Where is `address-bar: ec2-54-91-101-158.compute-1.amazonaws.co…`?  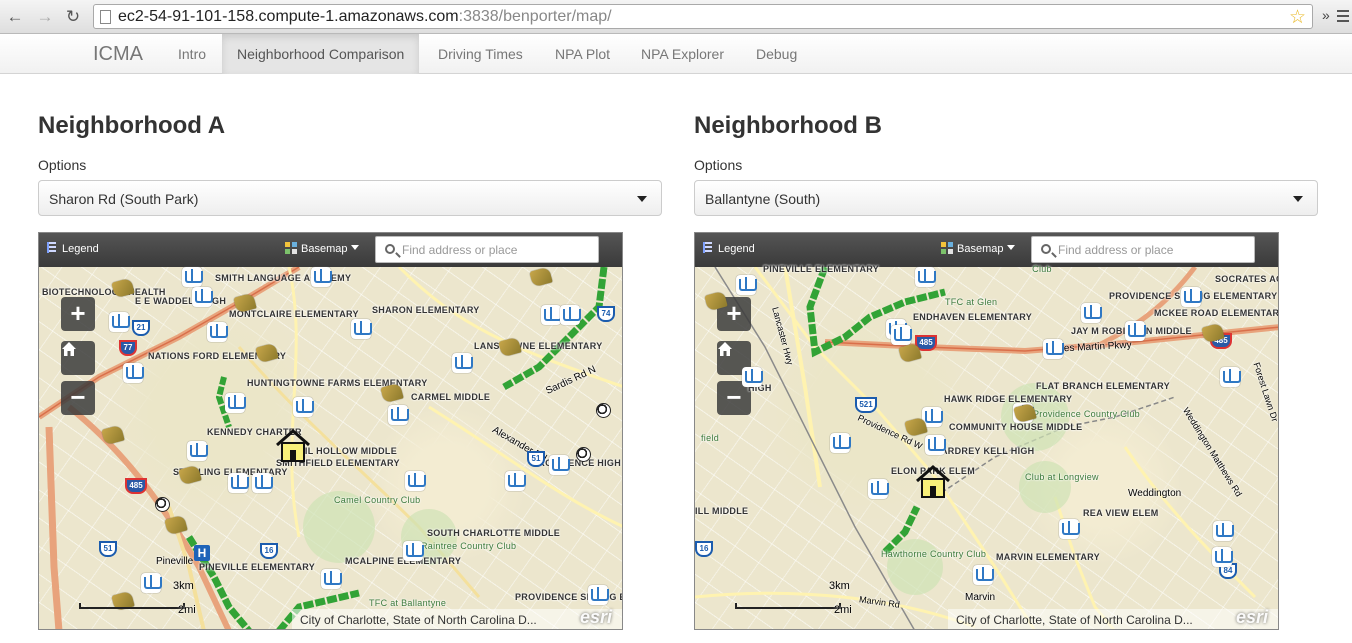
address-bar: ec2-54-91-101-158.compute-1.amazonaws.co… is located at coordinates (703, 16).